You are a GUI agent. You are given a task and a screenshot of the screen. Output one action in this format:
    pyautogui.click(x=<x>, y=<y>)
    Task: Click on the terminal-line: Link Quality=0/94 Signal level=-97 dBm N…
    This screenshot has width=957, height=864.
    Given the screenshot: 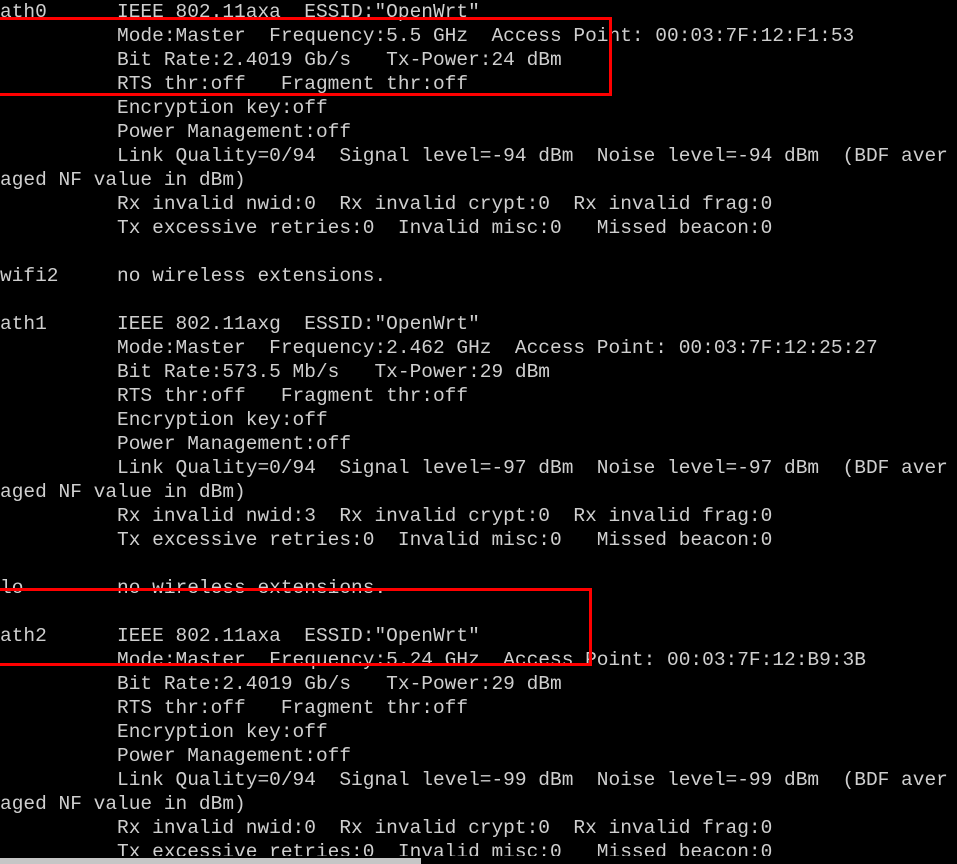 What is the action you would take?
    pyautogui.click(x=474, y=468)
    